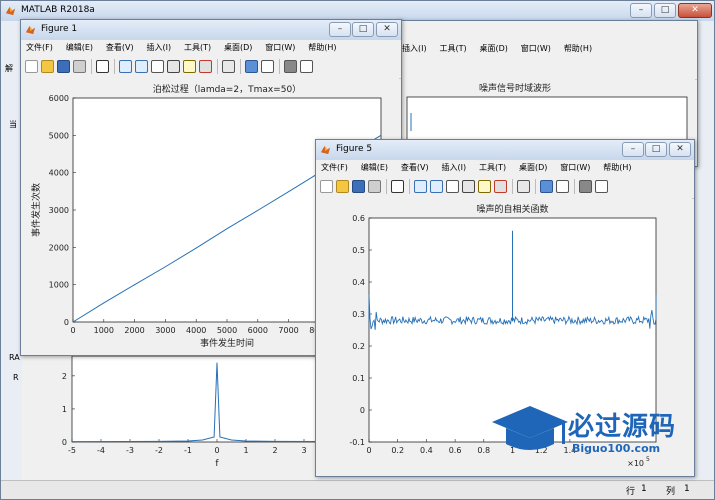 This screenshot has width=715, height=500. What do you see at coordinates (515, 88) in the screenshot?
I see `chart-title: 噪声信号时域波形` at bounding box center [515, 88].